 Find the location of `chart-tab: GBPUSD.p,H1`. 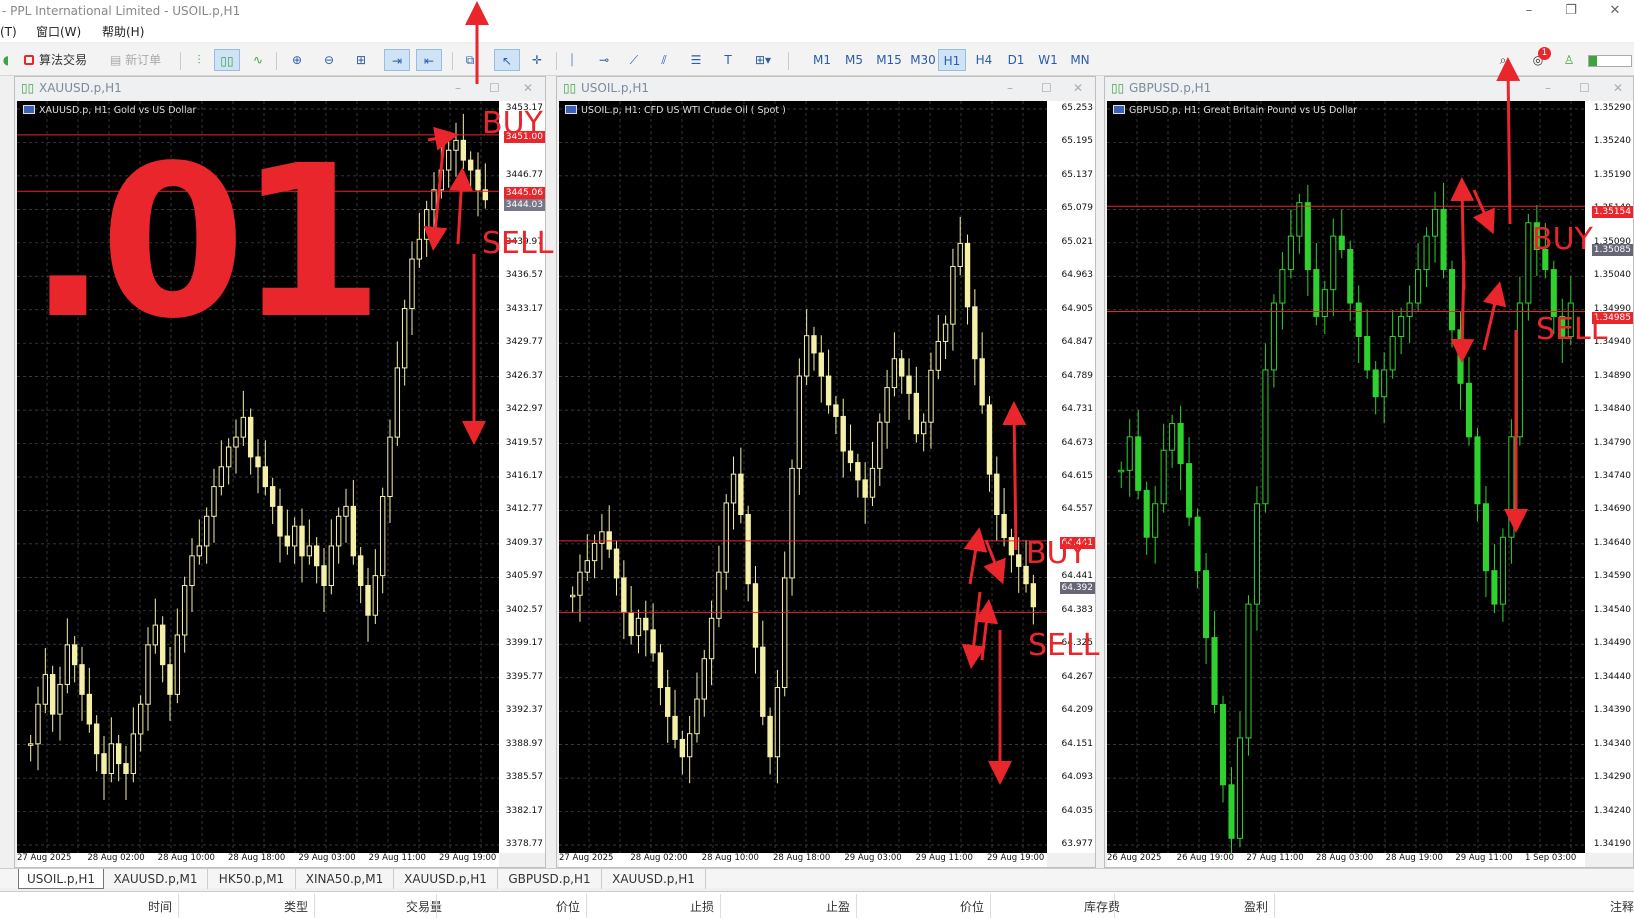

chart-tab: GBPUSD.p,H1 is located at coordinates (550, 879).